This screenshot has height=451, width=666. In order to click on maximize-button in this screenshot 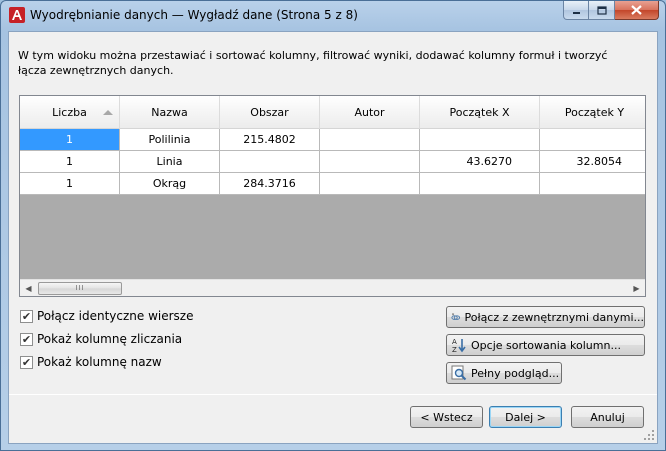, I will do `click(602, 10)`.